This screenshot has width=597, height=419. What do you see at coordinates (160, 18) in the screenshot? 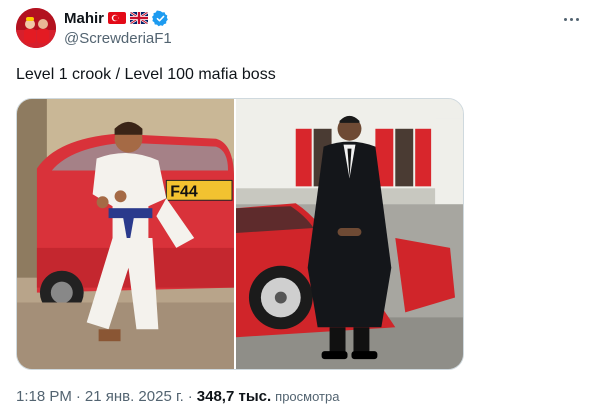
I see `verified-badge-icon` at bounding box center [160, 18].